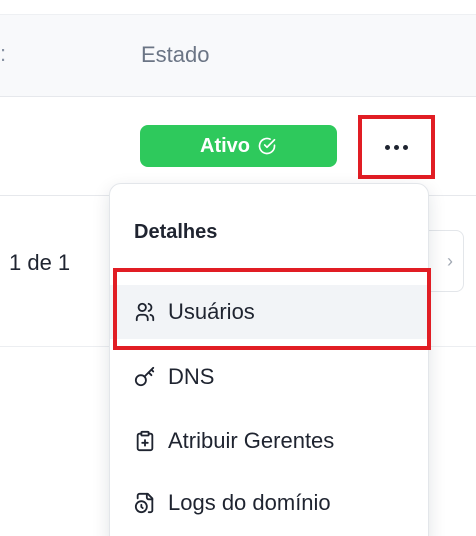 This screenshot has width=476, height=536. I want to click on status-badge: Ativo, so click(238, 146).